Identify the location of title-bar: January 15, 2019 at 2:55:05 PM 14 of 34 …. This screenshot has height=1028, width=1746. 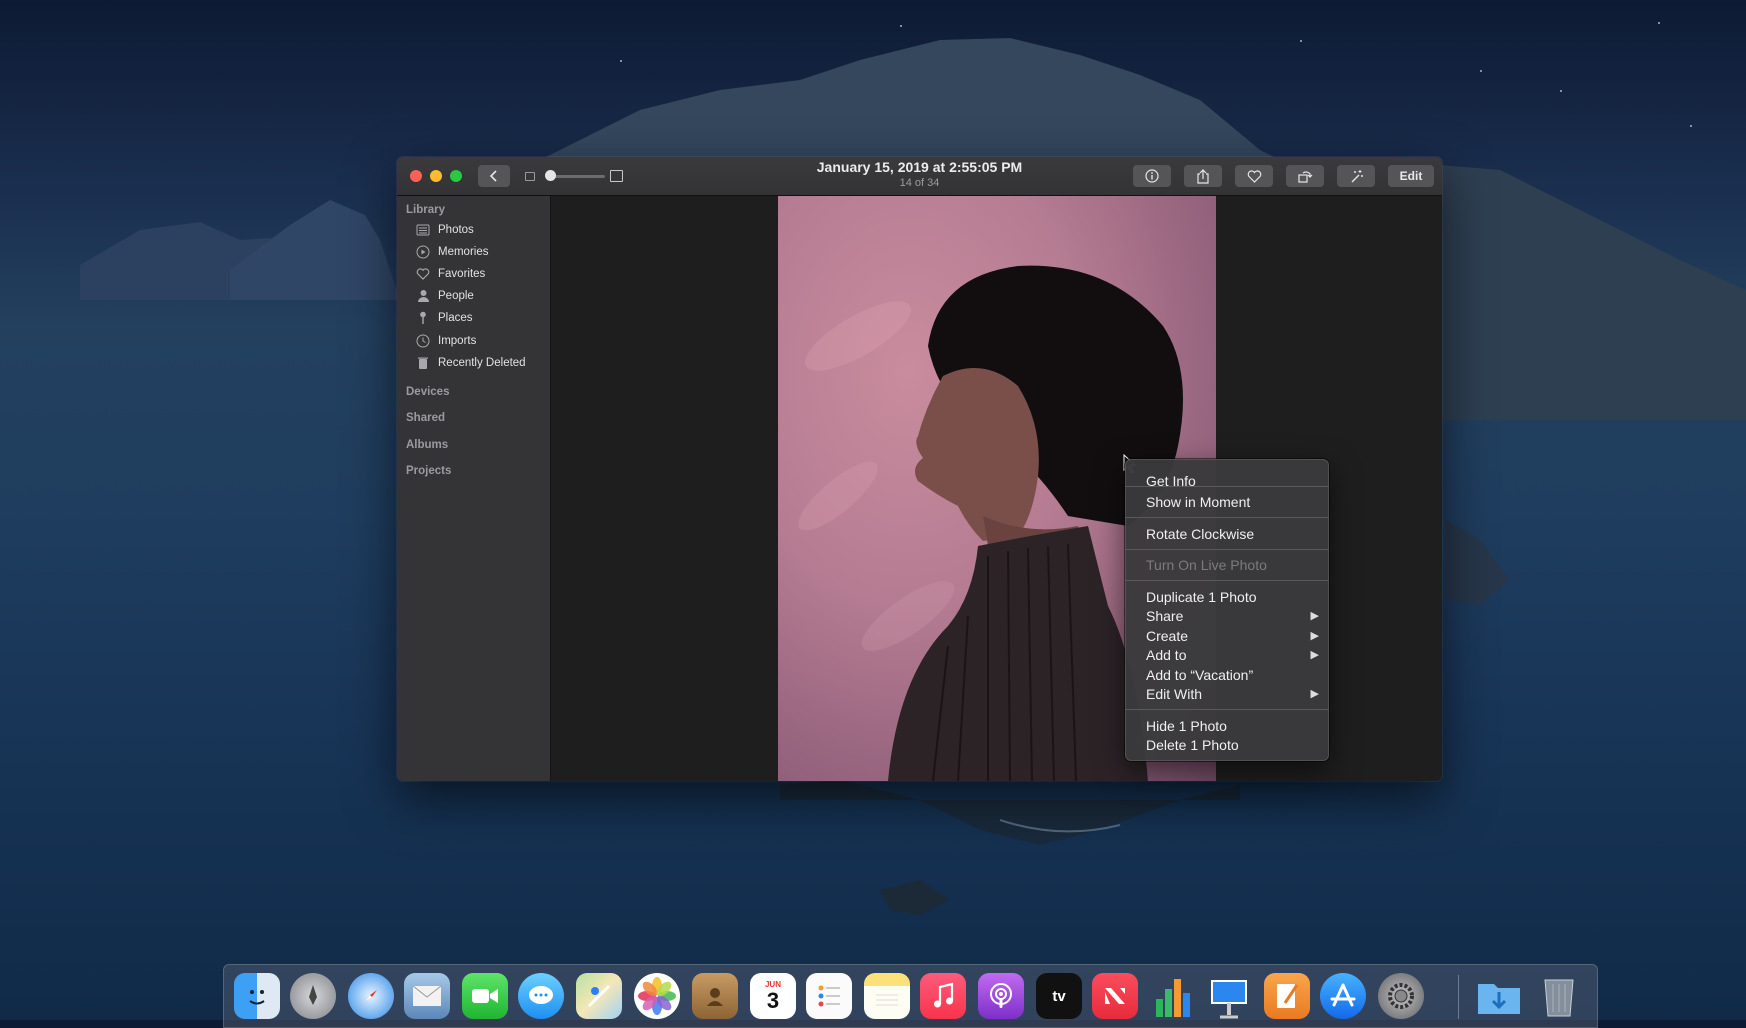
(919, 176).